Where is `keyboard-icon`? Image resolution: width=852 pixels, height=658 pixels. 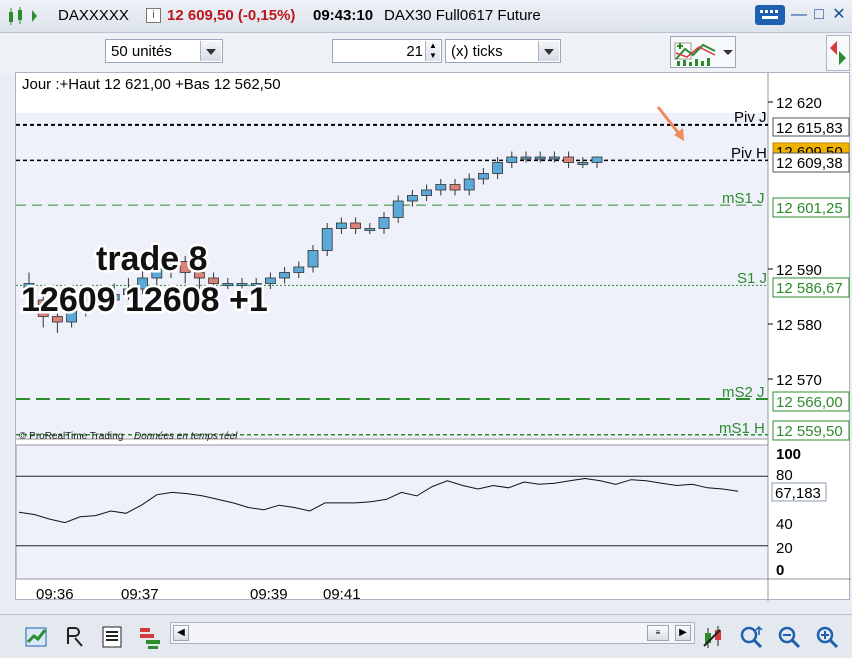 keyboard-icon is located at coordinates (770, 15).